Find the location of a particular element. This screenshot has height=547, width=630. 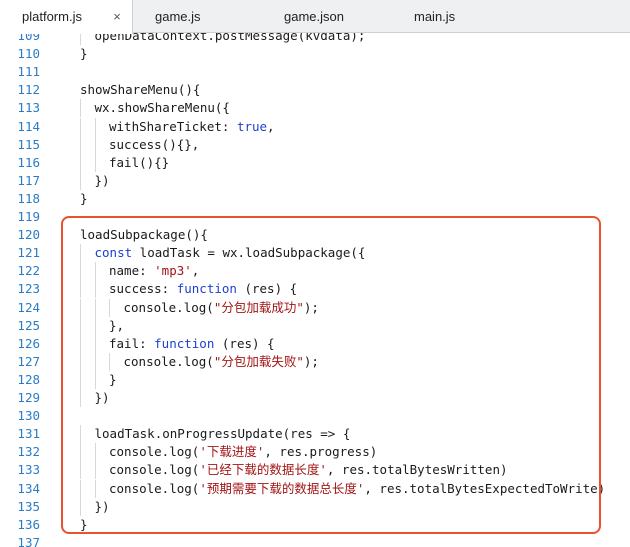

code-text: success(){}, is located at coordinates (154, 145).